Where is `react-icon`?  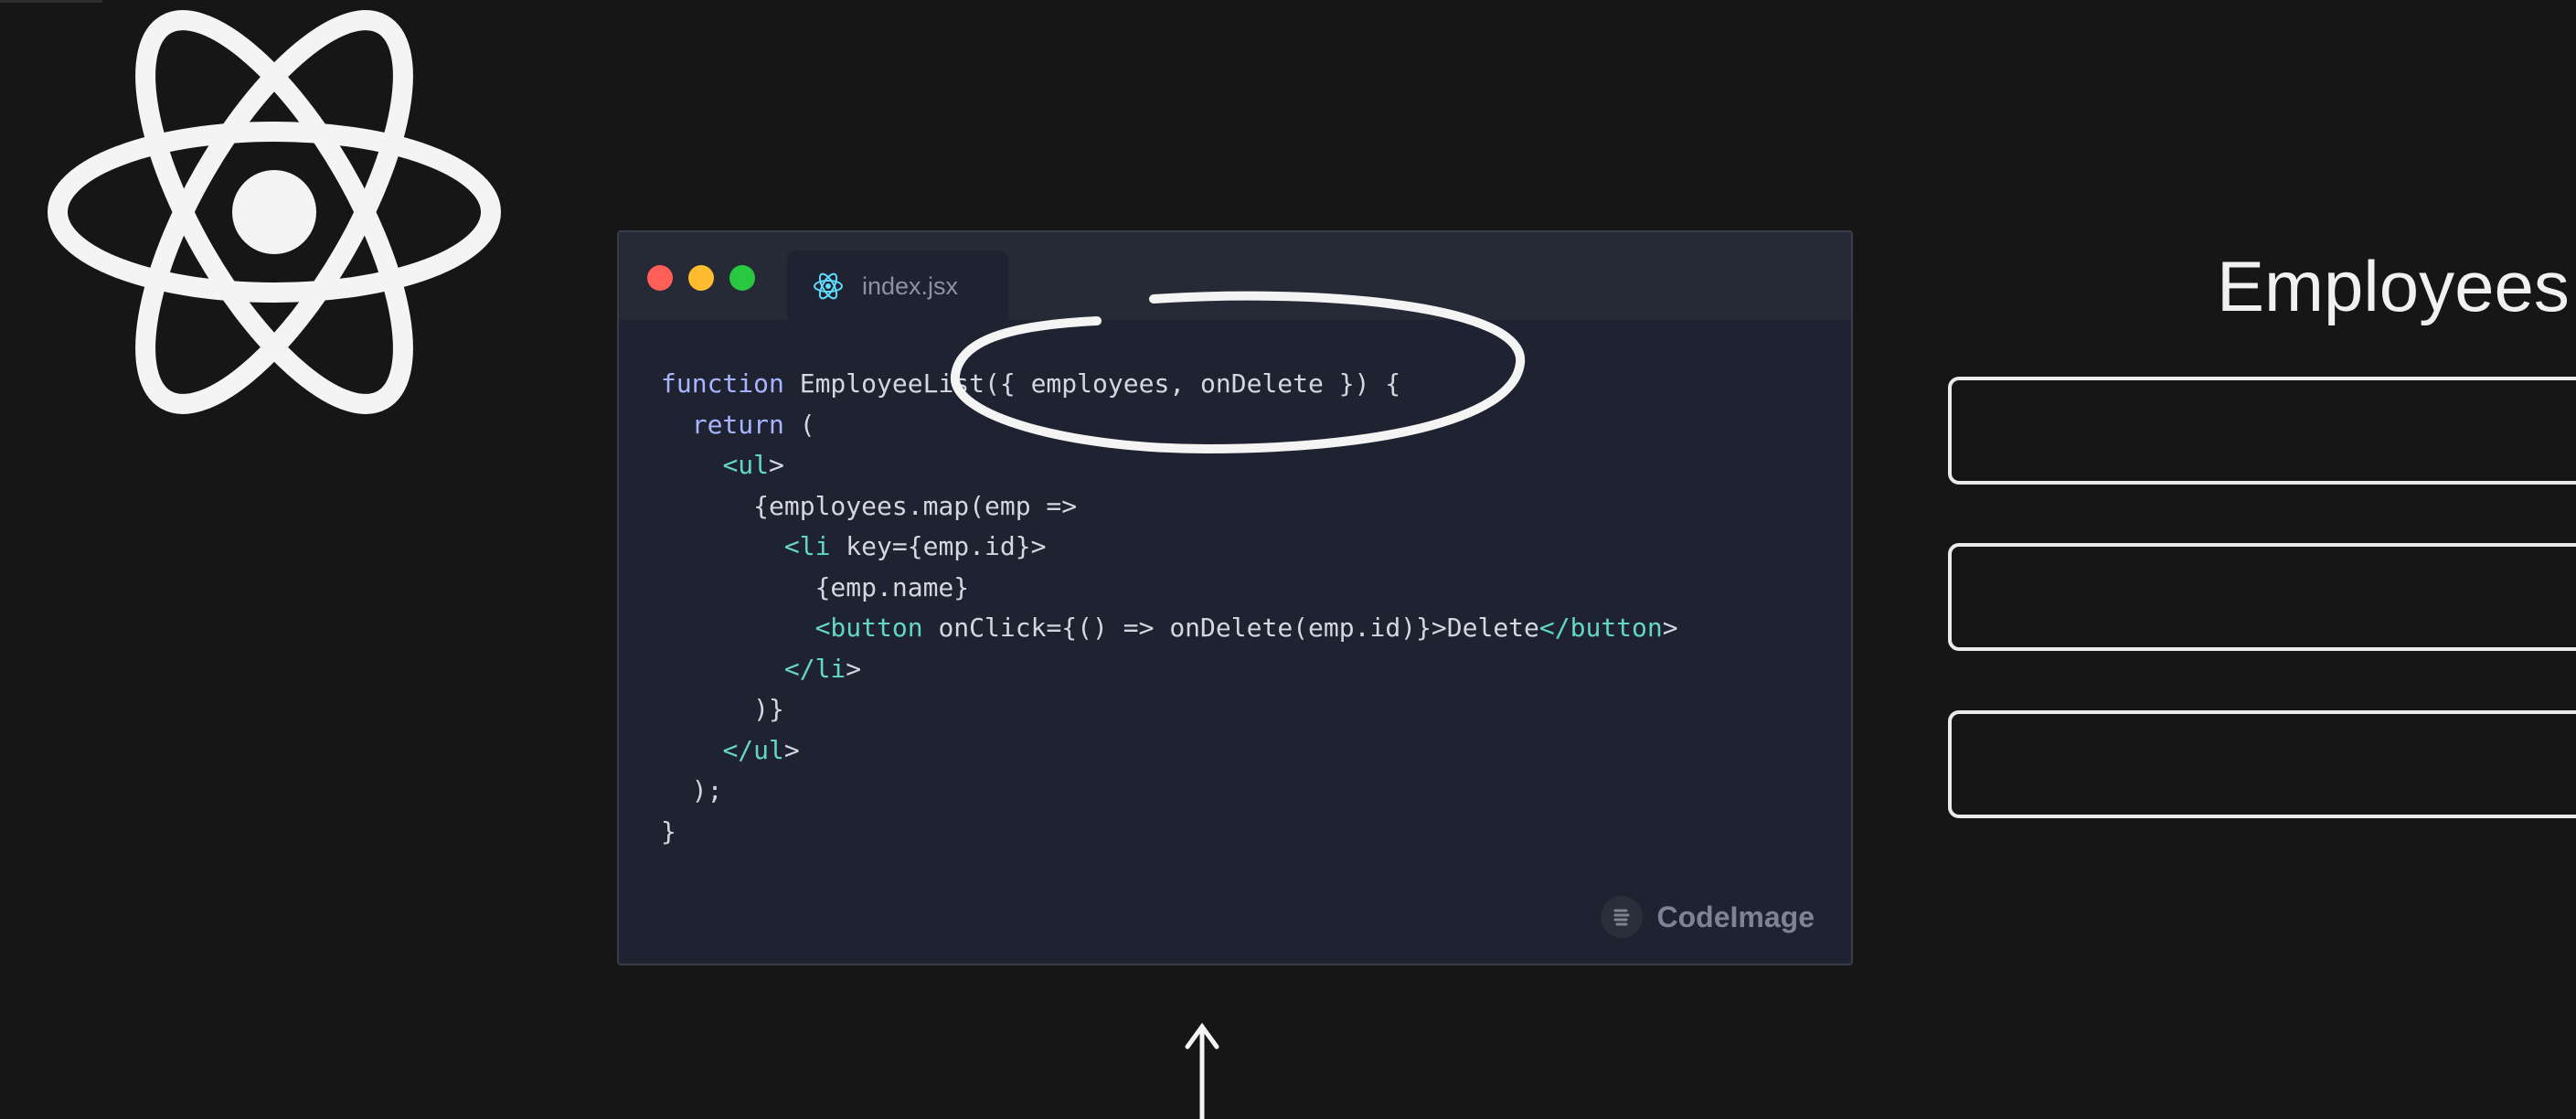 react-icon is located at coordinates (828, 286).